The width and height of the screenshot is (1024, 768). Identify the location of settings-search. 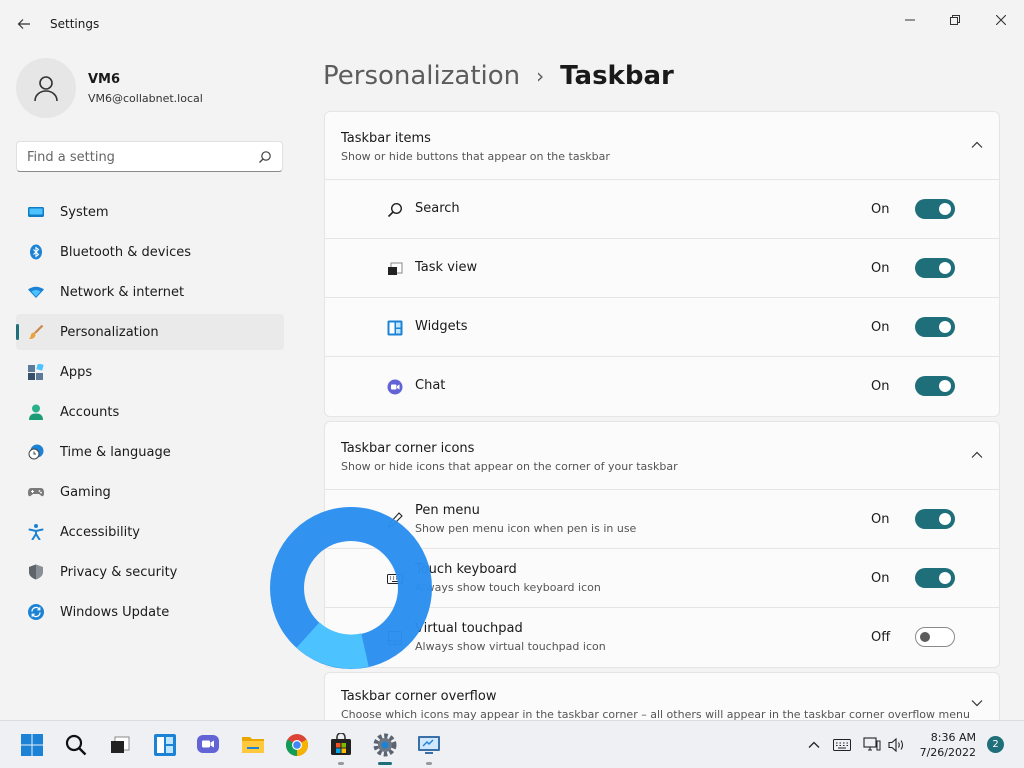
(149, 156).